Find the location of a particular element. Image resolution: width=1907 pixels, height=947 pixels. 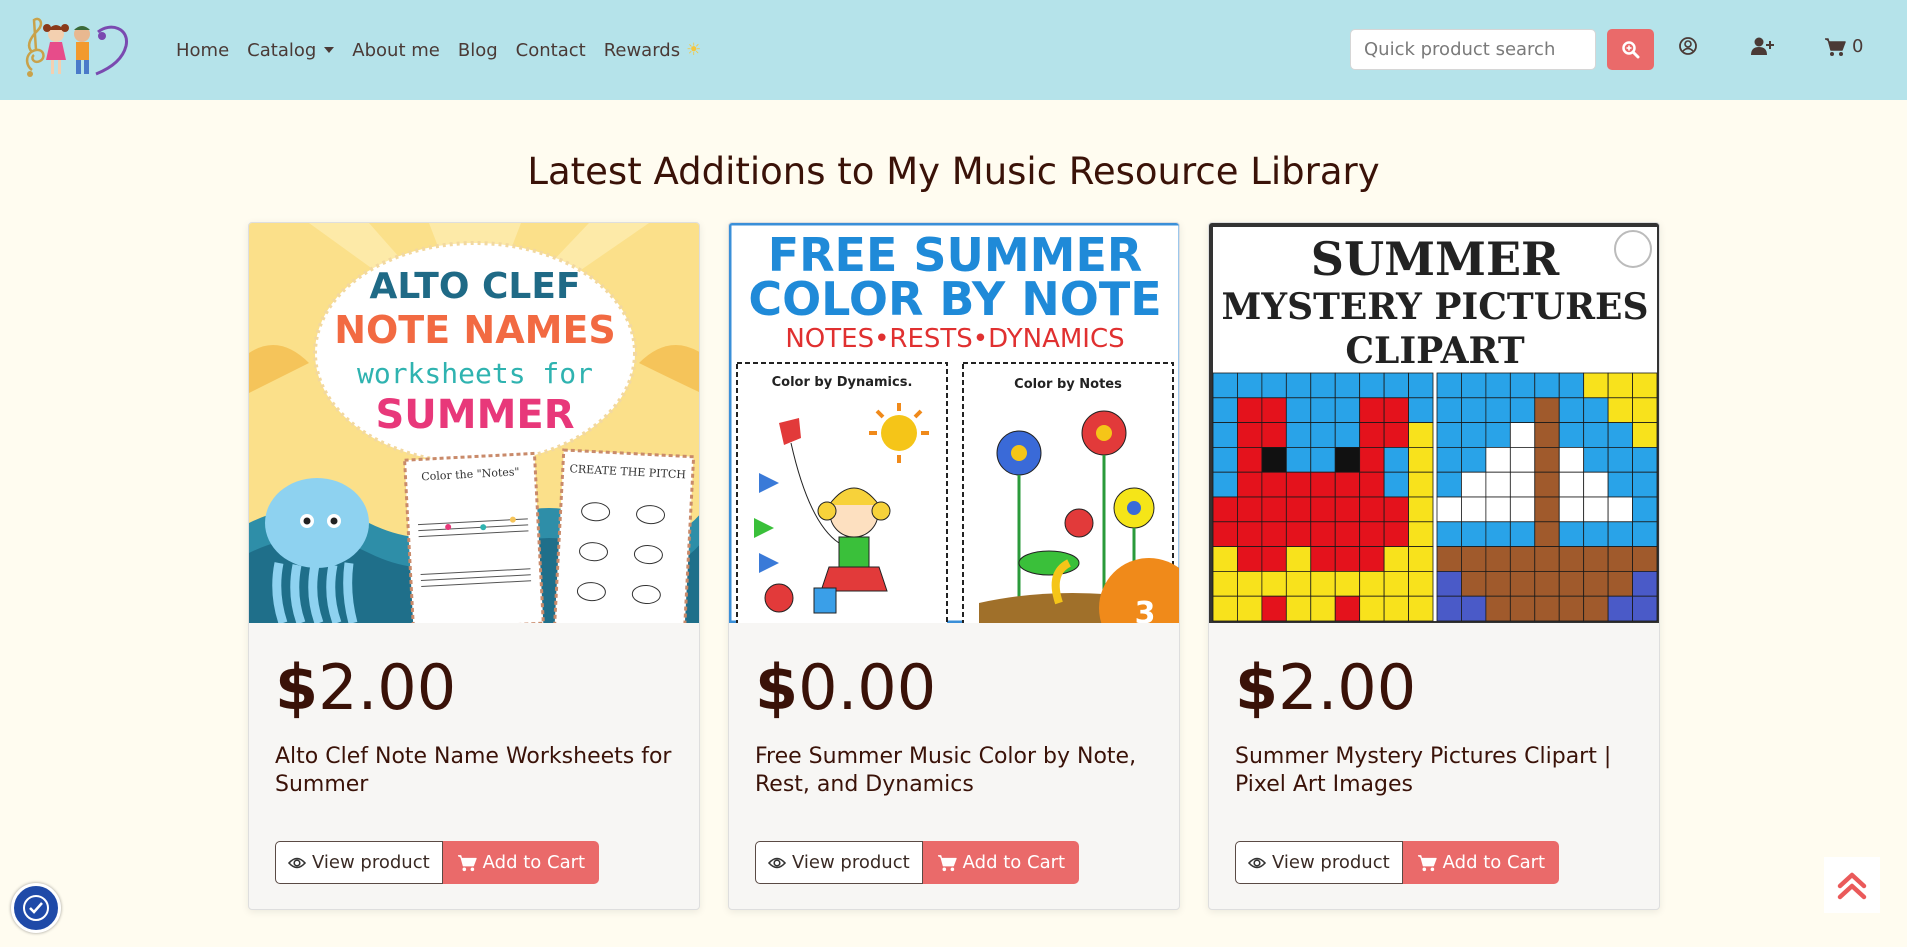

nav-blog: Blog is located at coordinates (478, 50).